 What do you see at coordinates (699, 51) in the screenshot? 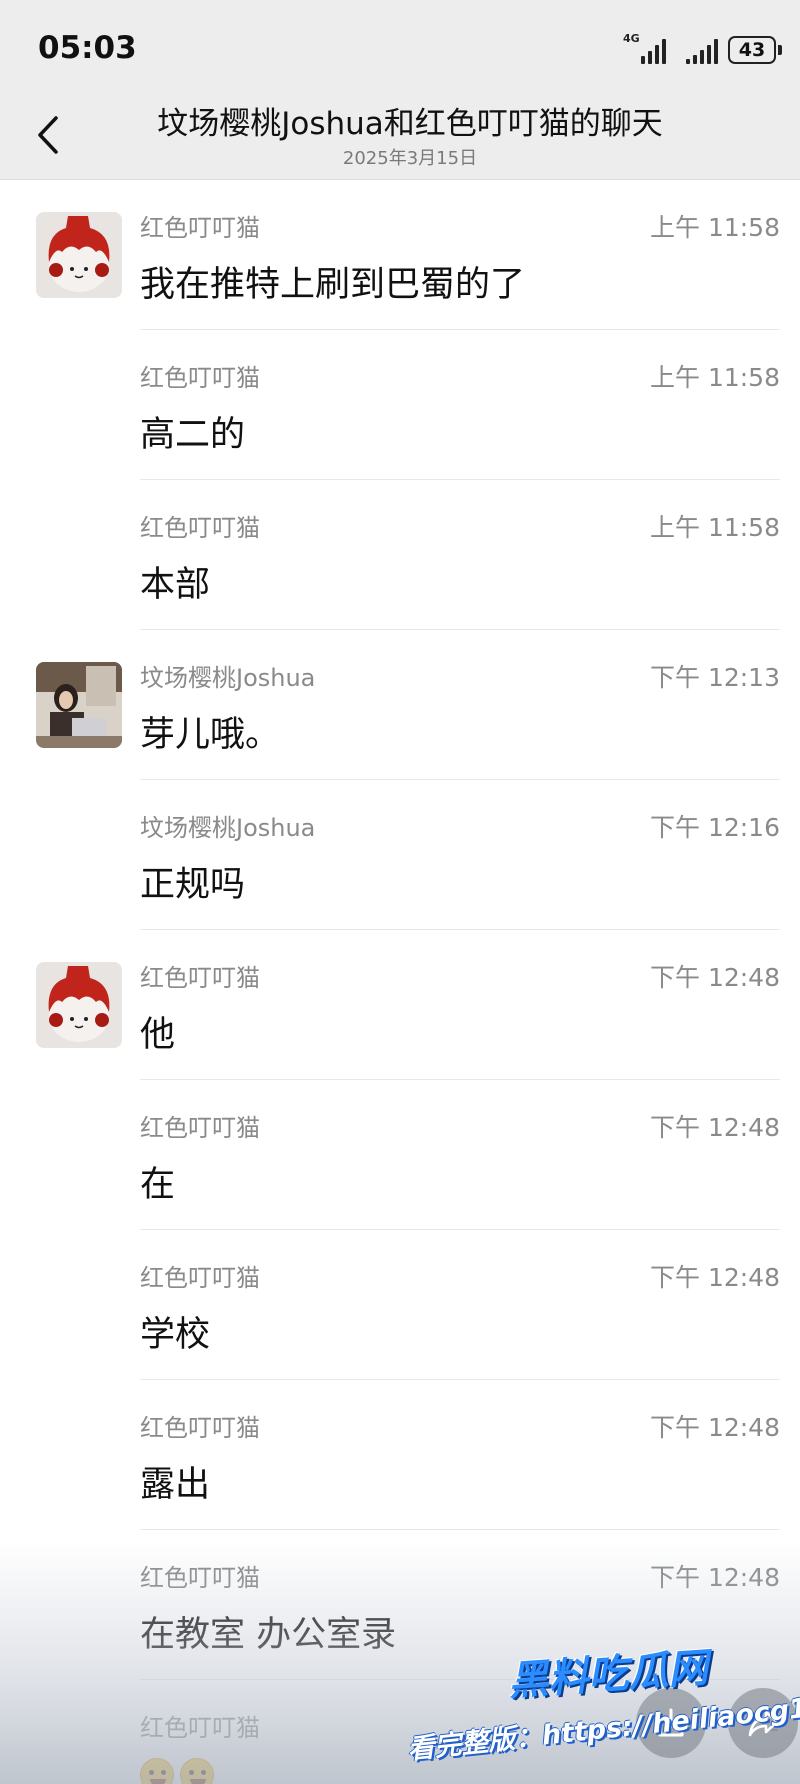
I see `cellular-signal-2-icon` at bounding box center [699, 51].